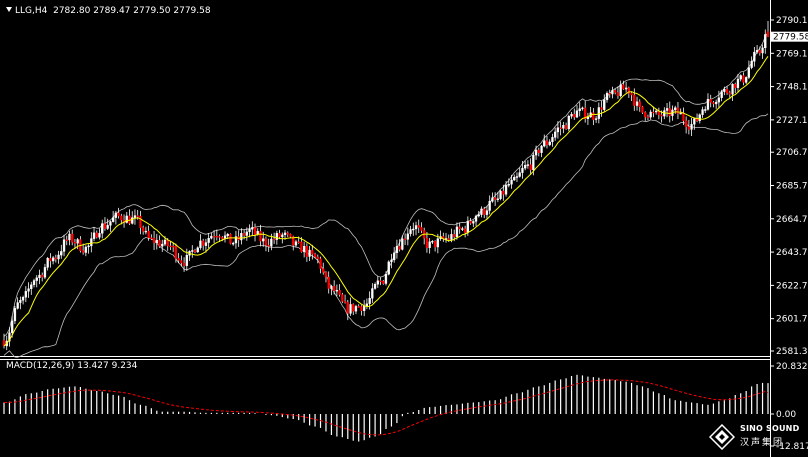 The height and width of the screenshot is (457, 808). Describe the element at coordinates (792, 253) in the screenshot. I see `price-tick-label: 2643.70` at that location.